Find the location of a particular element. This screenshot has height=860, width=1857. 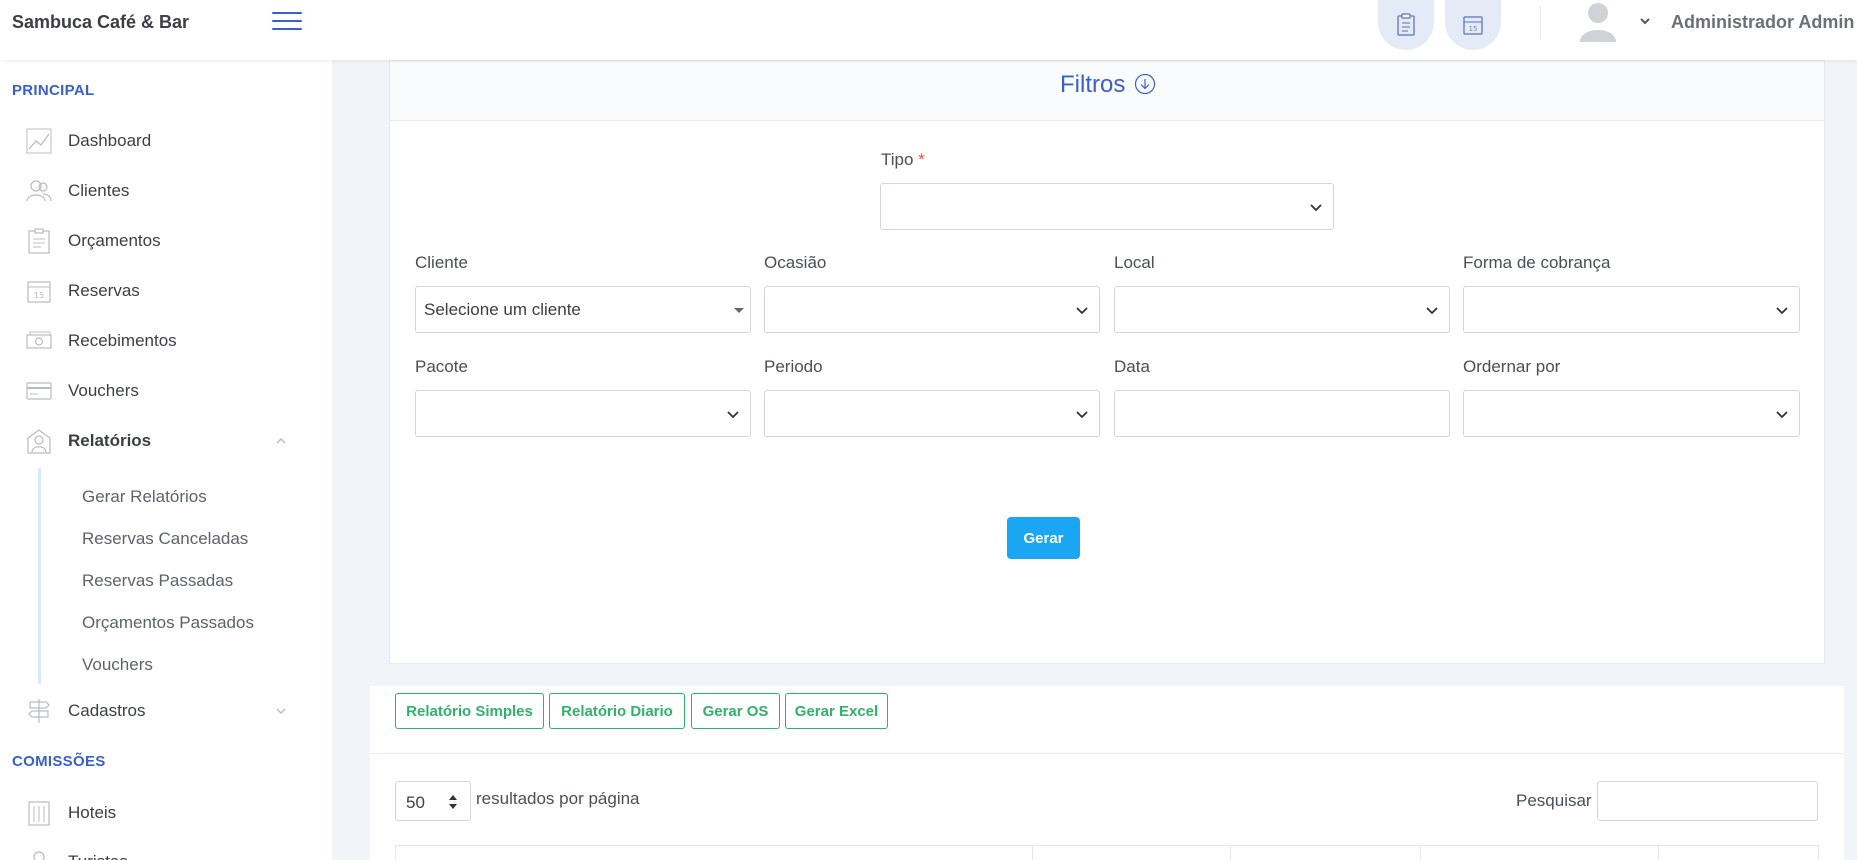

avatar is located at coordinates (1598, 21).